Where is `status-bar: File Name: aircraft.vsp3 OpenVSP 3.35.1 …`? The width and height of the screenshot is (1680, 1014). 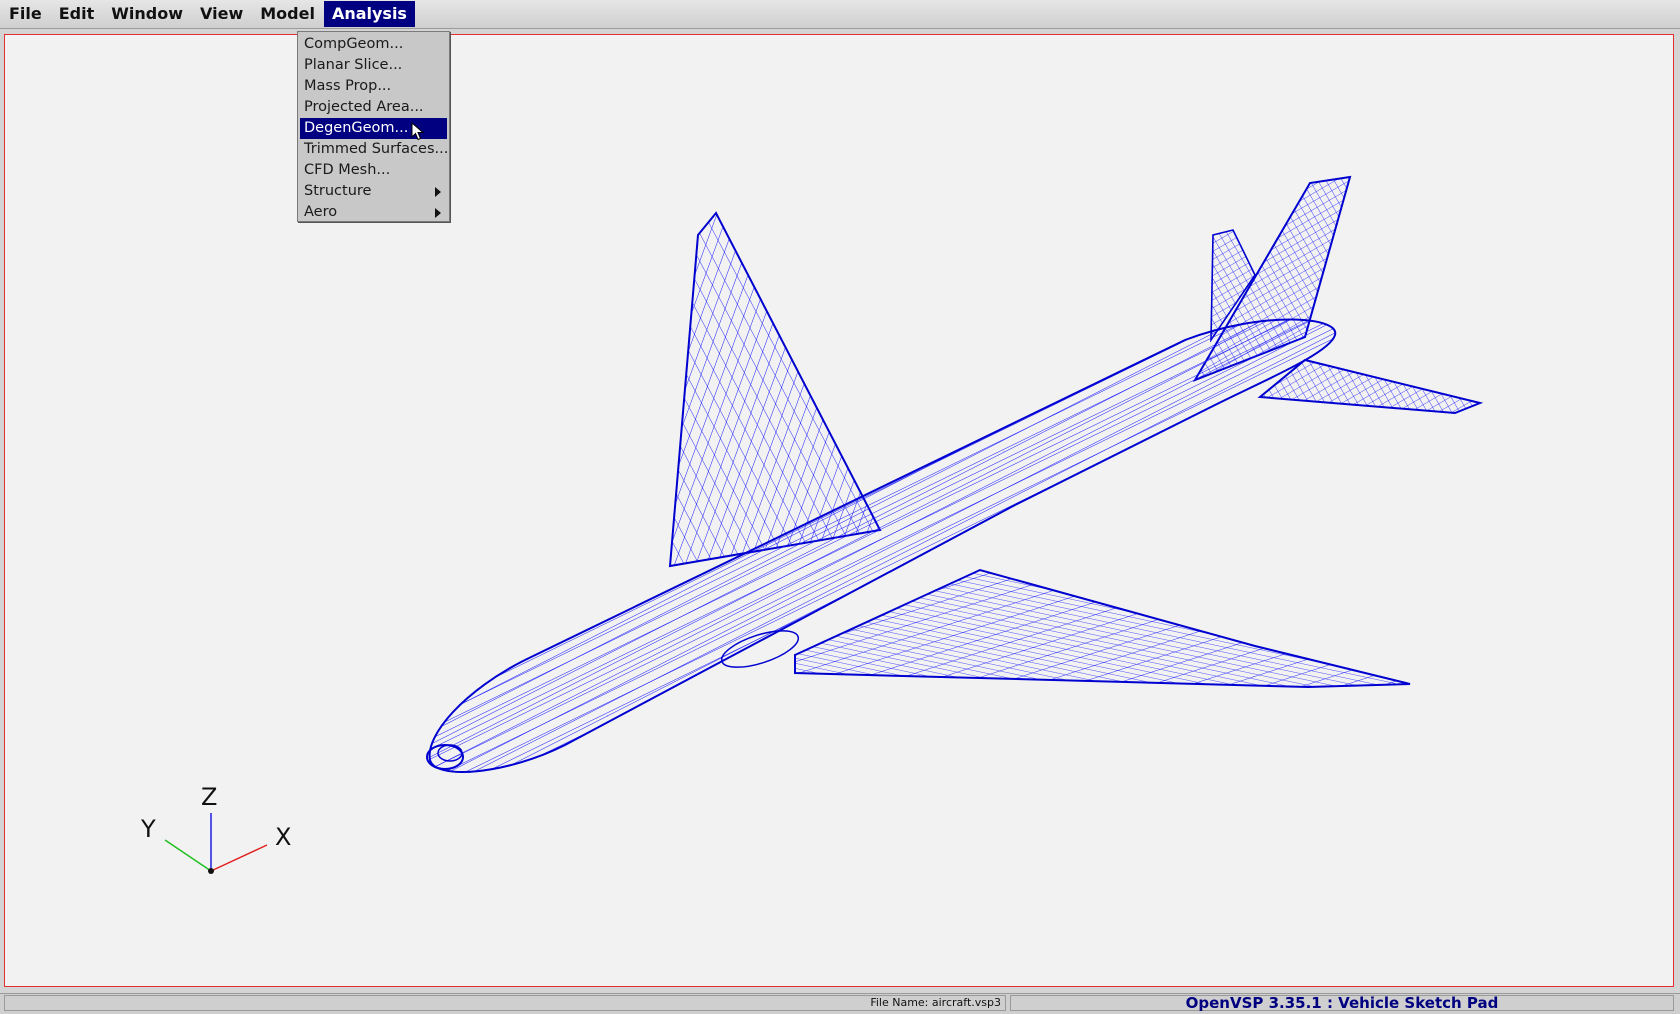 status-bar: File Name: aircraft.vsp3 OpenVSP 3.35.1 … is located at coordinates (840, 1003).